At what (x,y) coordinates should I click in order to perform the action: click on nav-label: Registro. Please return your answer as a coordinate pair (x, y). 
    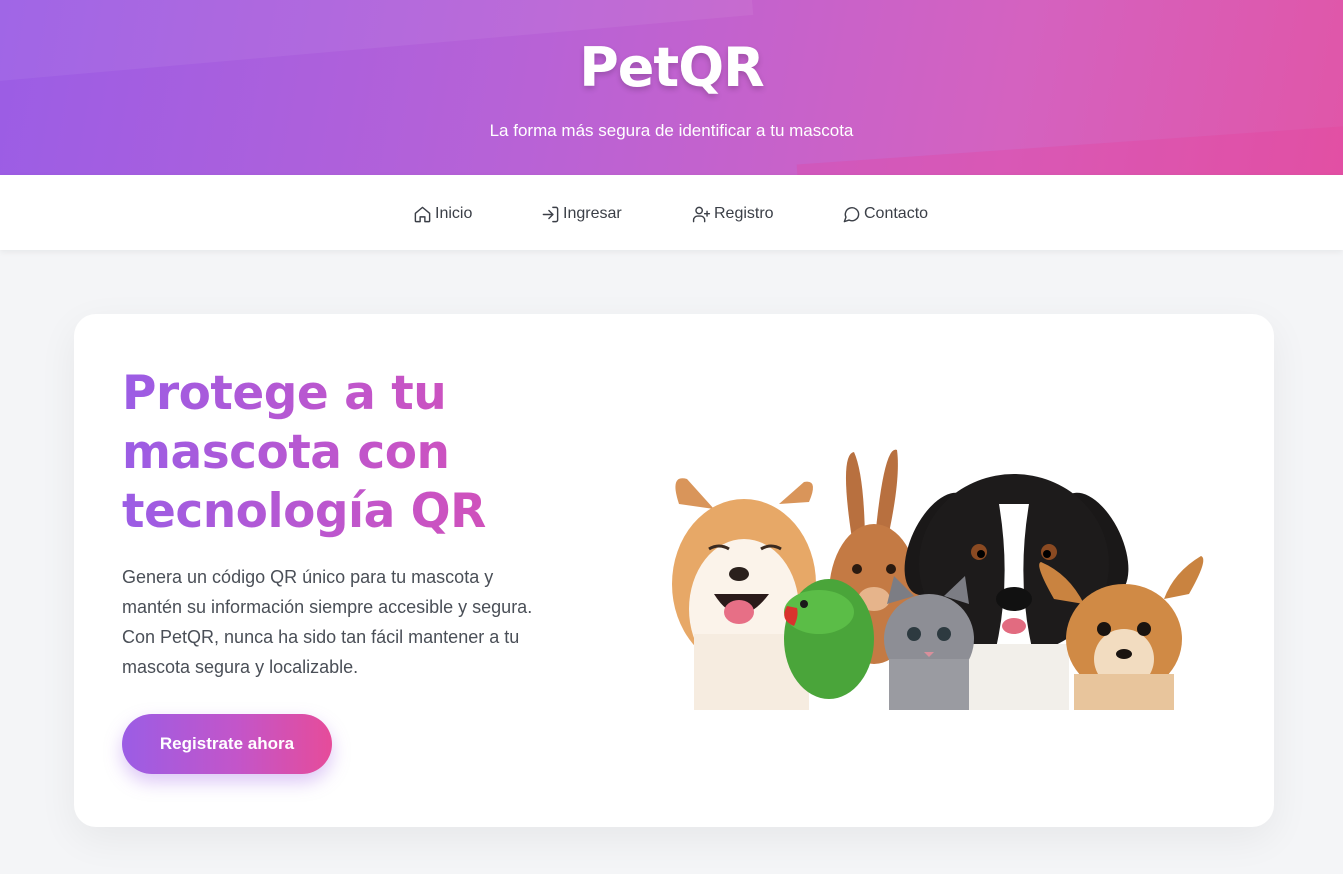
    Looking at the image, I should click on (744, 213).